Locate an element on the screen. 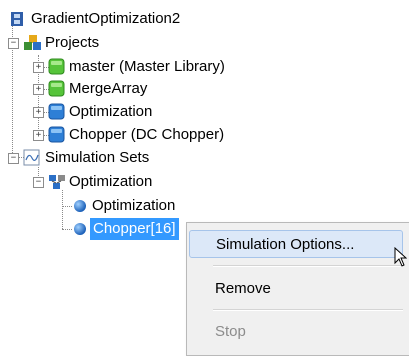  project-label: MergeArray is located at coordinates (108, 88).